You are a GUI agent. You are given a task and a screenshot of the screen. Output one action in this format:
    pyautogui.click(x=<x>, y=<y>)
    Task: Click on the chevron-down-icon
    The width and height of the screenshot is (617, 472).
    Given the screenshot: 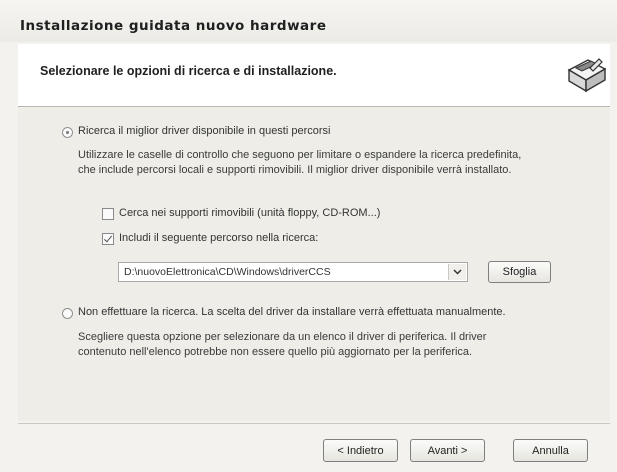 What is the action you would take?
    pyautogui.click(x=457, y=272)
    